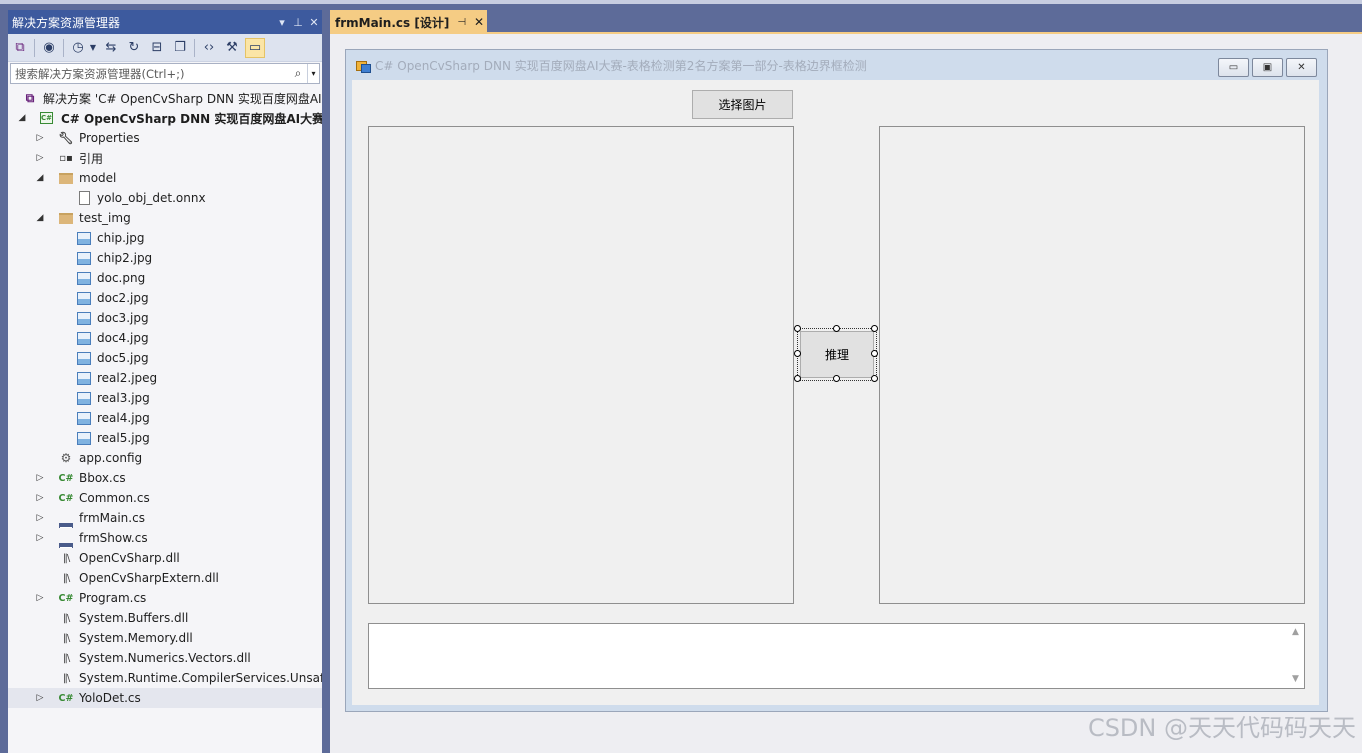  Describe the element at coordinates (165, 138) in the screenshot. I see `tree-item: ▷ 🔧︎ Properties` at that location.